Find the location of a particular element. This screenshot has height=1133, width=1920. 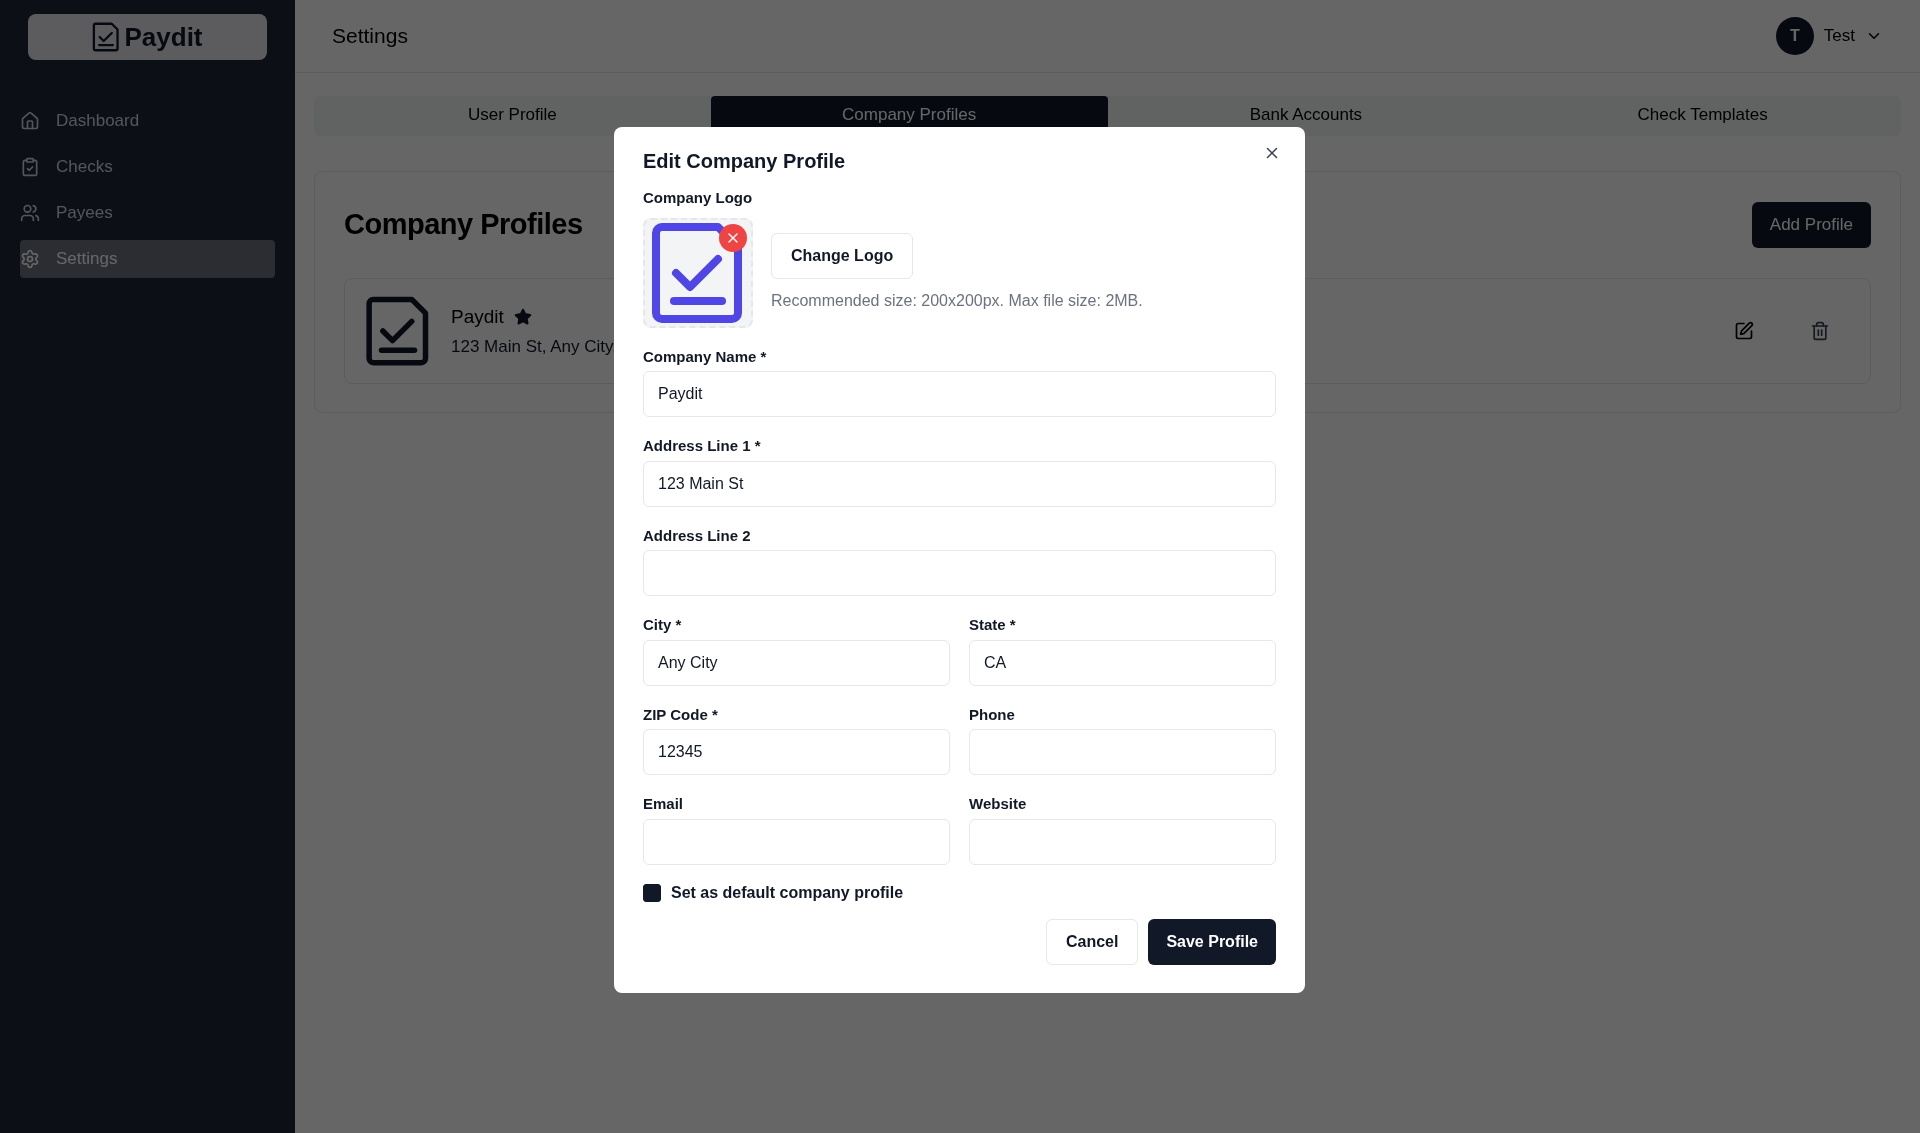

logo-hint: Recommended size: 200x200px. Max file size: 2MB. is located at coordinates (957, 300).